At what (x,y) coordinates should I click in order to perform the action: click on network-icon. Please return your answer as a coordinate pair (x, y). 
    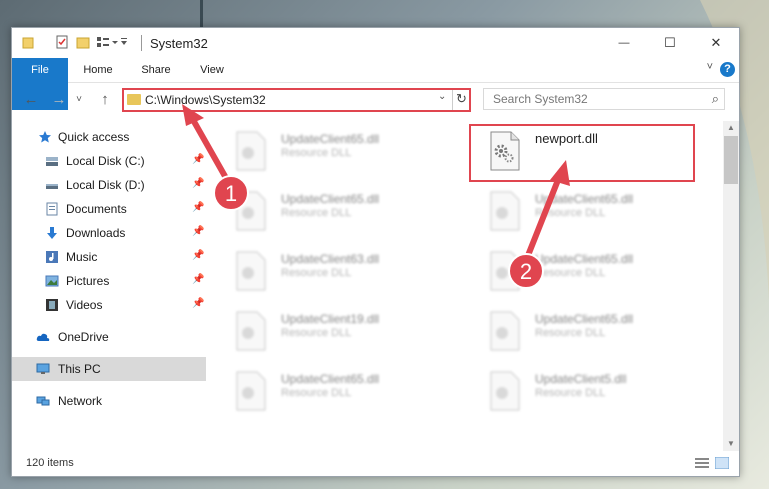
    Looking at the image, I should click on (43, 401).